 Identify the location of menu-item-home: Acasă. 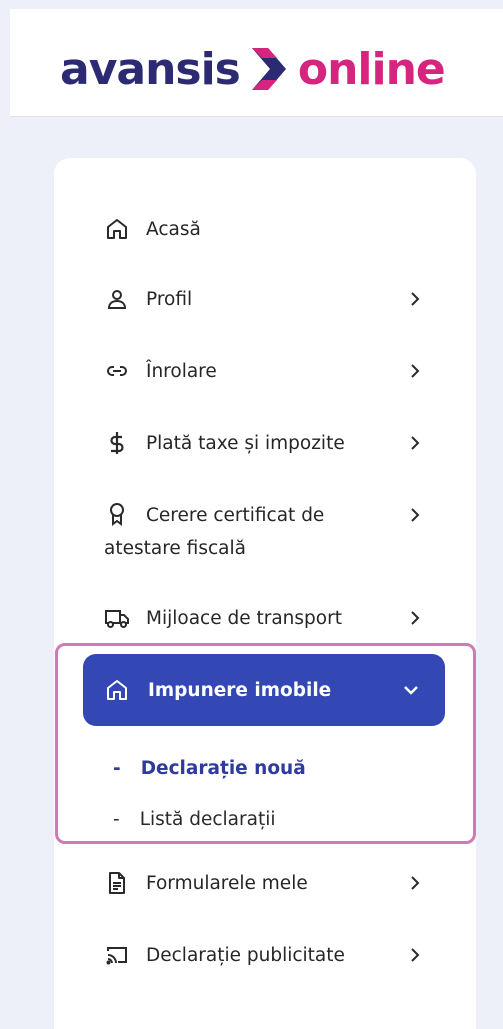
(269, 229).